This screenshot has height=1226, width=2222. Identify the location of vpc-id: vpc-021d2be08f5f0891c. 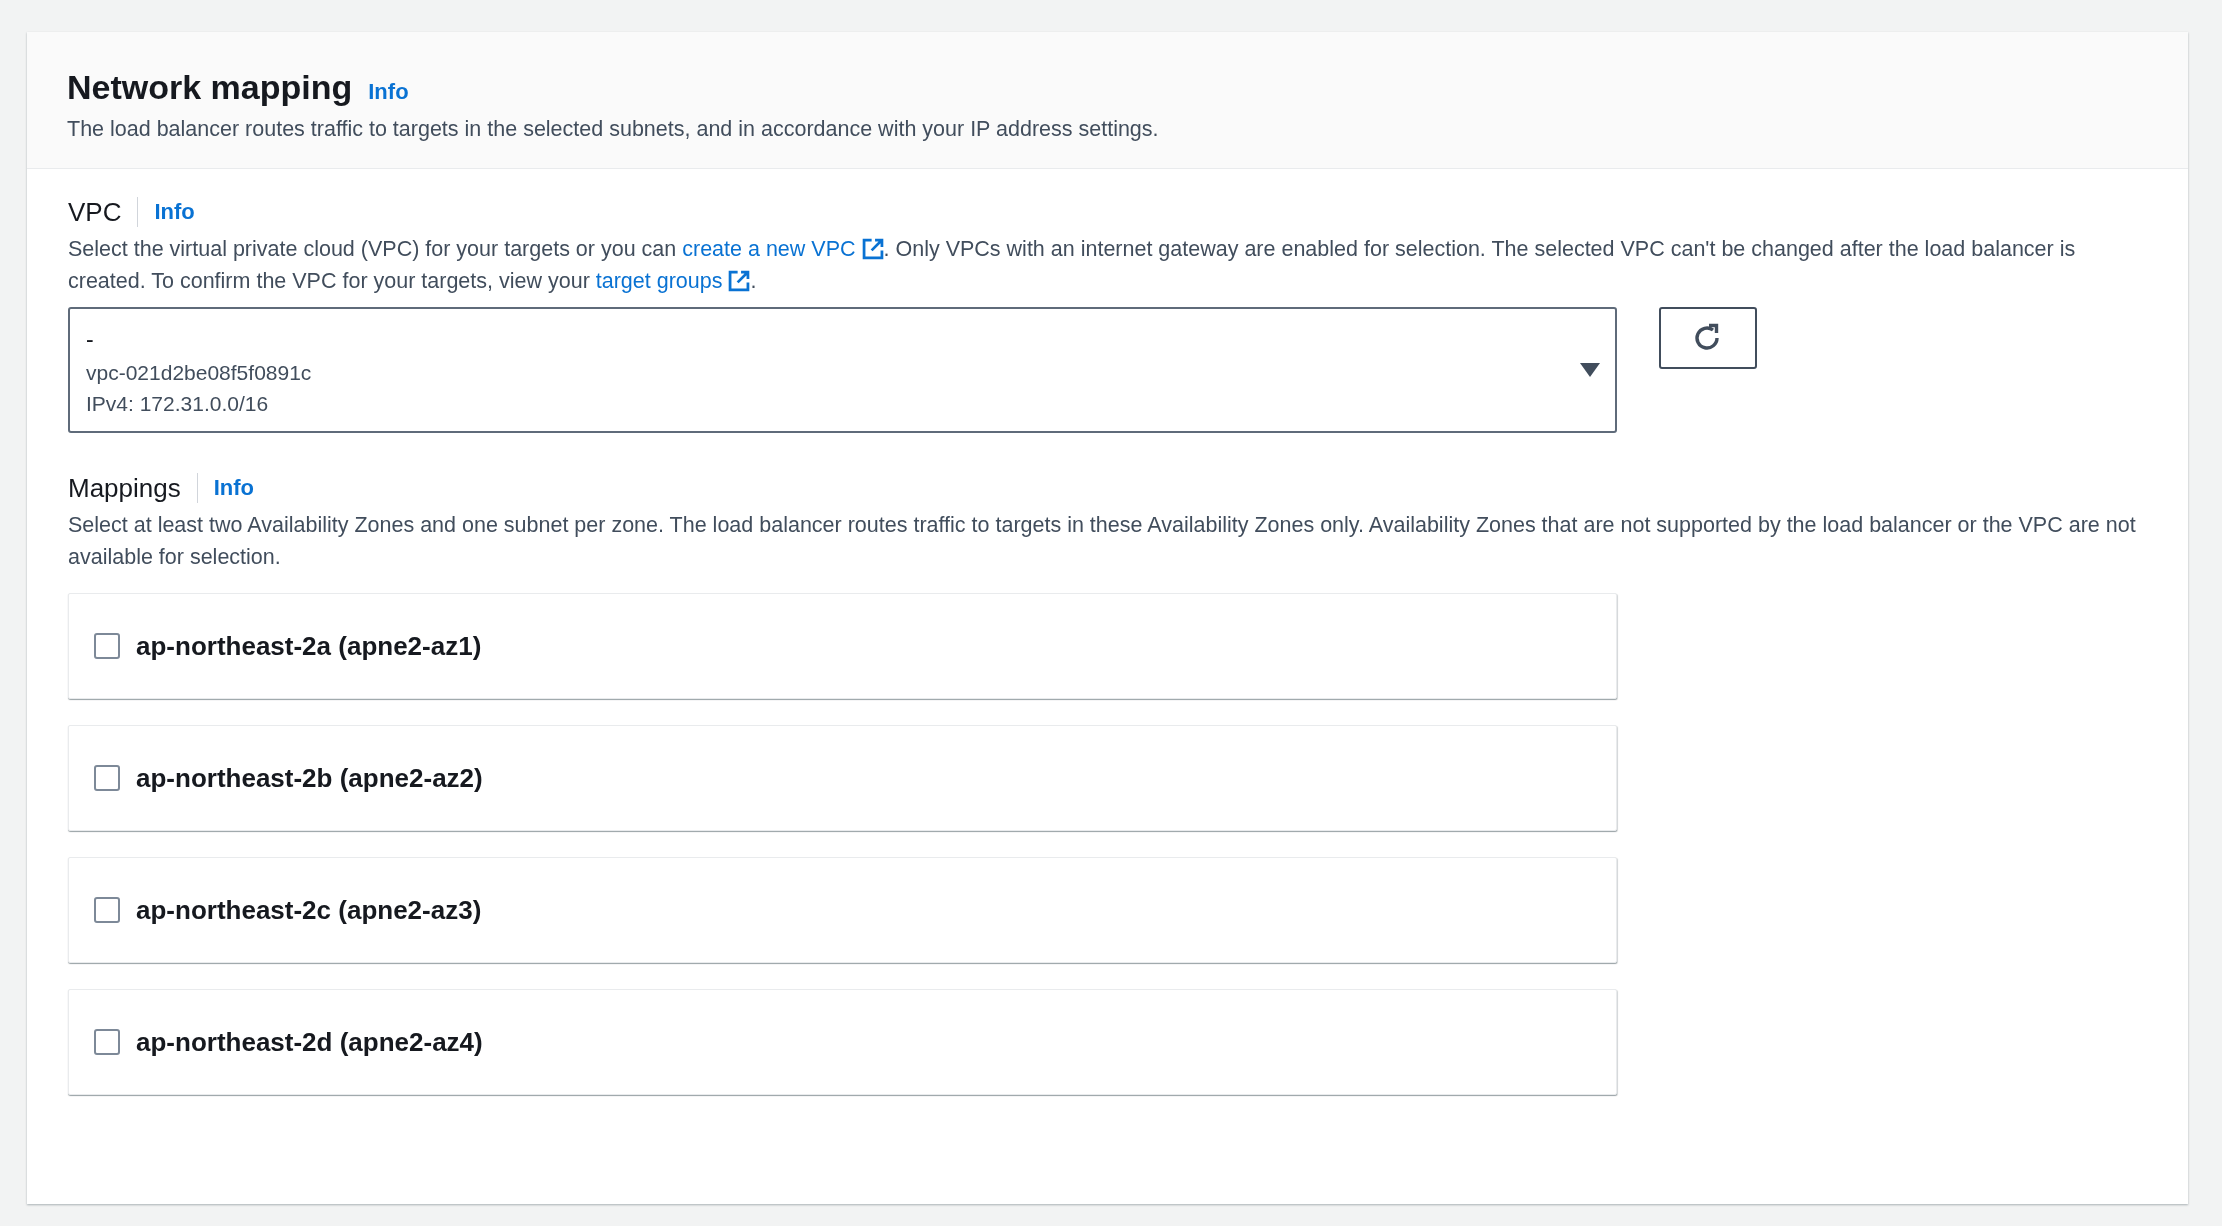
(199, 373).